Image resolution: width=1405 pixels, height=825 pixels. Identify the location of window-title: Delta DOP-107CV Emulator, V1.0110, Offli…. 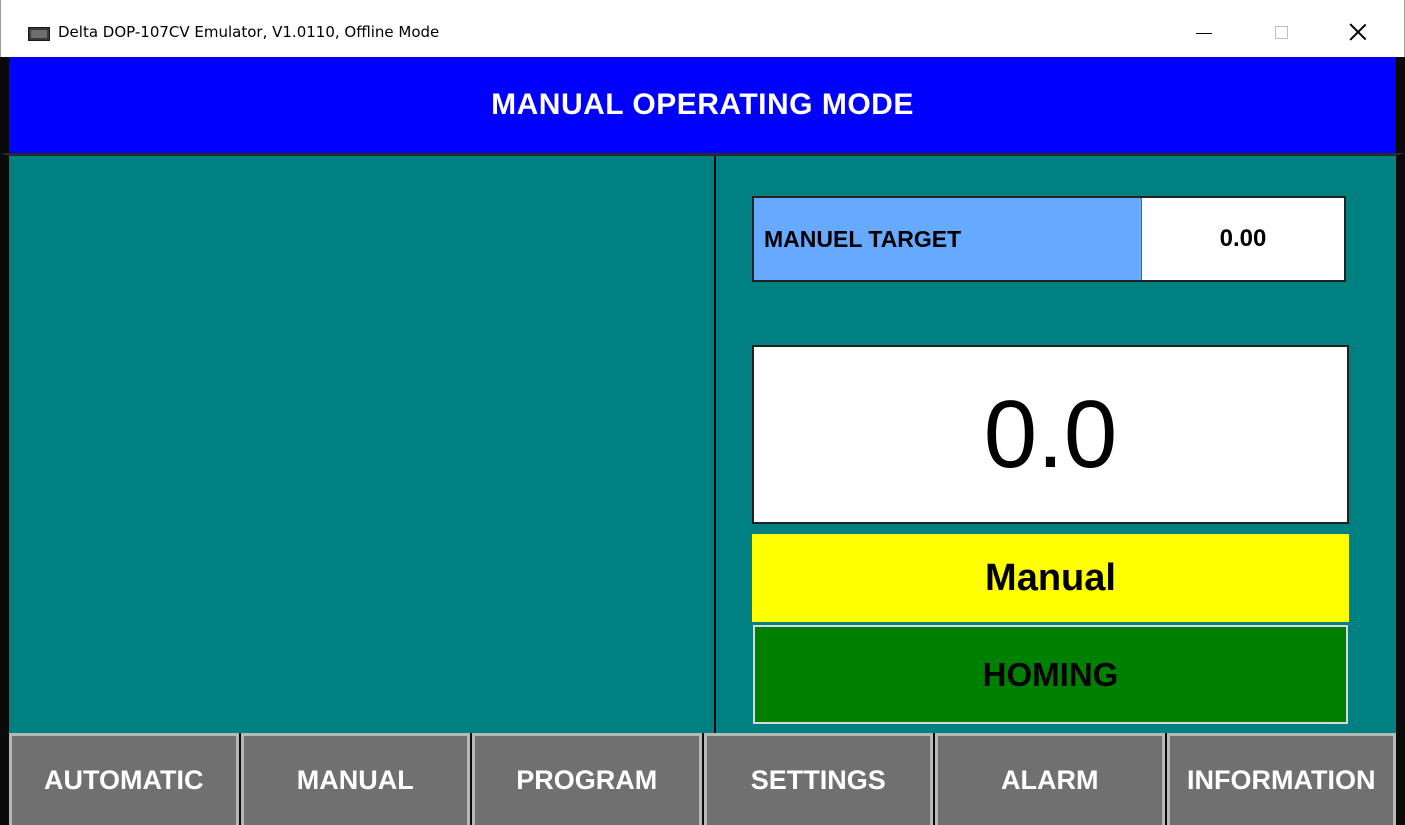
(249, 32).